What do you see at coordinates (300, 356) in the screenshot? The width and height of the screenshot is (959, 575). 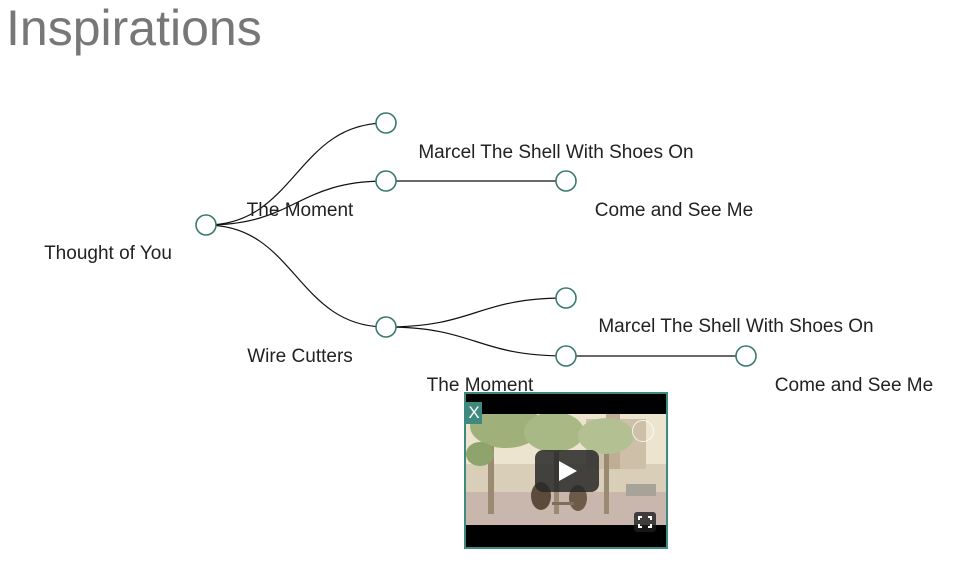 I see `node-label-wire-cutters: Wire Cutters` at bounding box center [300, 356].